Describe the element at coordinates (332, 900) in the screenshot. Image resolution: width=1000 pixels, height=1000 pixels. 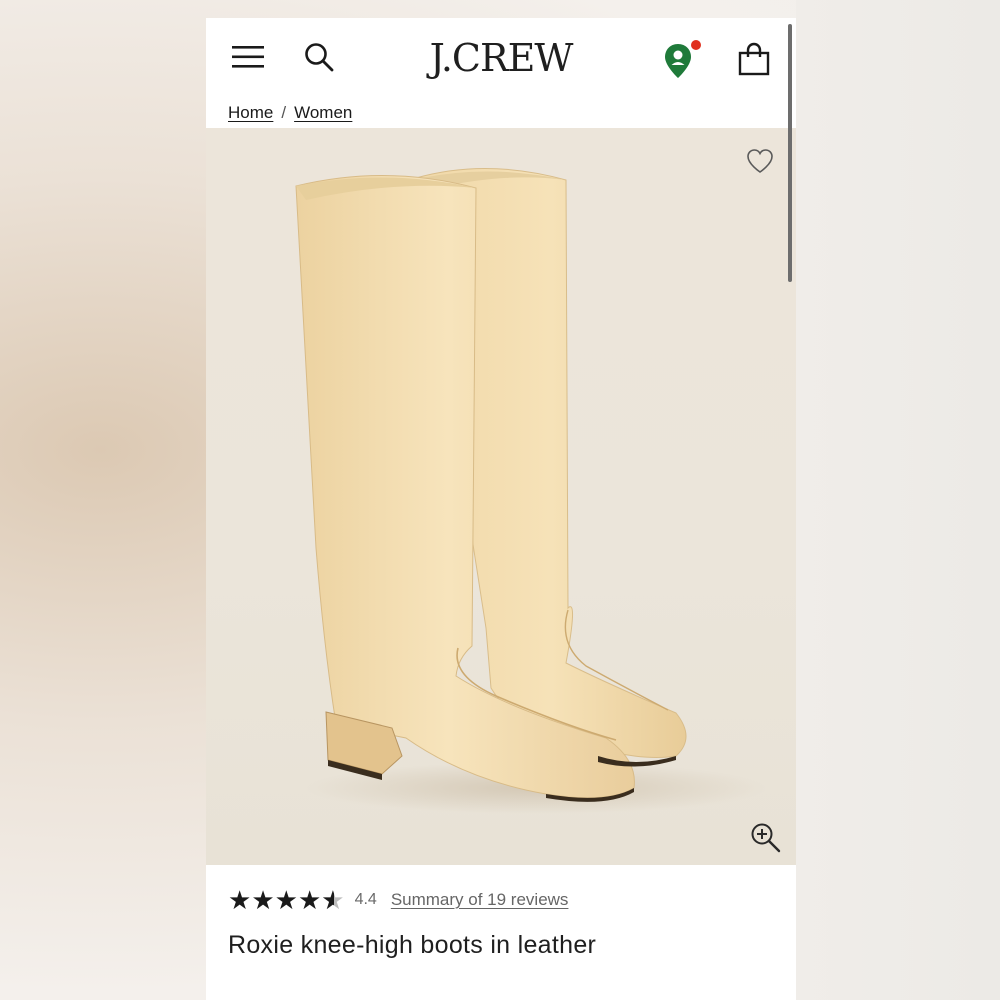
I see `star-half-icon: ★` at that location.